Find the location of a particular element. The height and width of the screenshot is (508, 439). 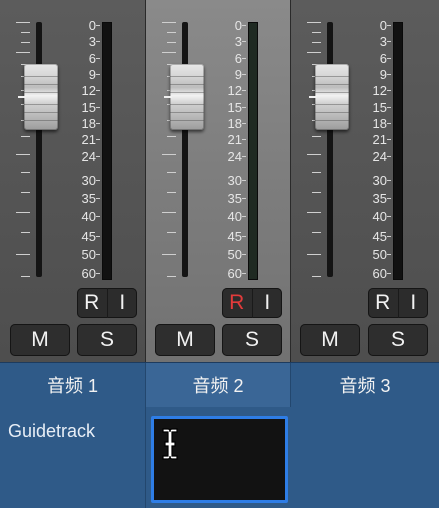

track-notes-cell-1: Guidetrack is located at coordinates (73, 457).